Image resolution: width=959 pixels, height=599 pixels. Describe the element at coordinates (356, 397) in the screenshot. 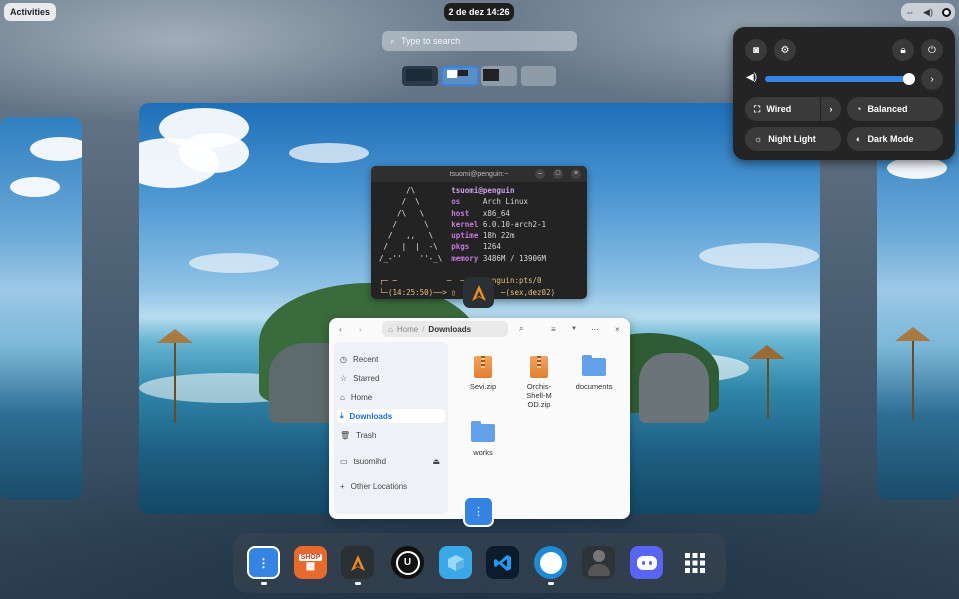

I see `sidebar-item-home: ⌂ Home` at that location.